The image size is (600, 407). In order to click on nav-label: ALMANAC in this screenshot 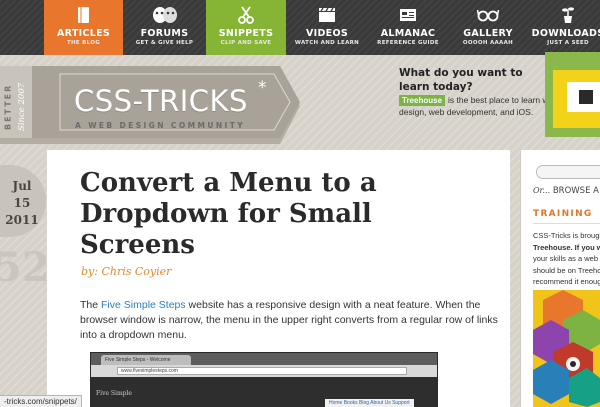, I will do `click(408, 33)`.